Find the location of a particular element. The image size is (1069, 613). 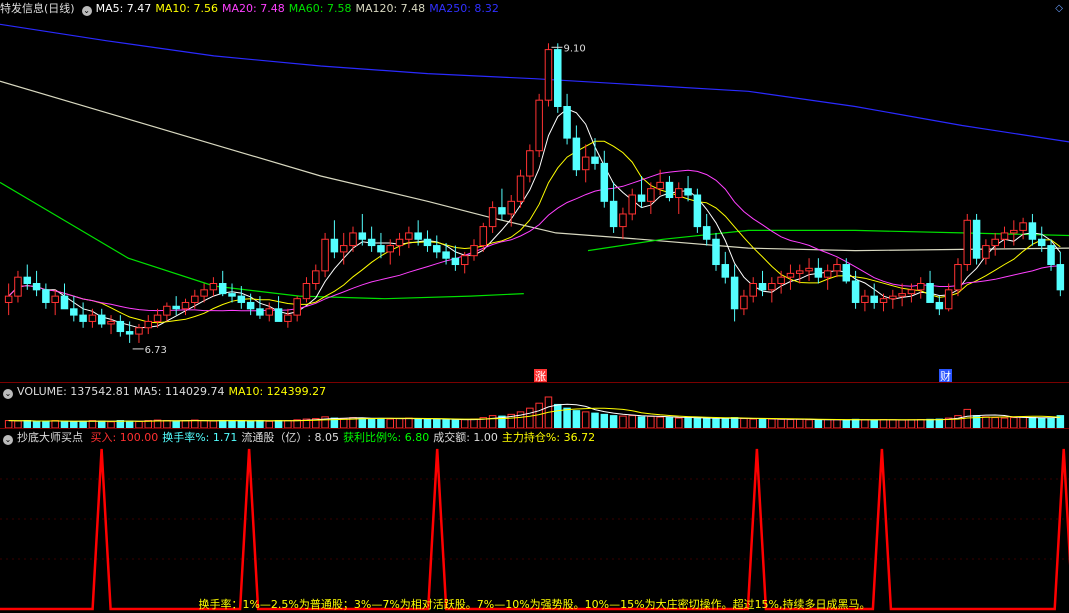

price-legend-item: MA5: 7.47 is located at coordinates (123, 8).